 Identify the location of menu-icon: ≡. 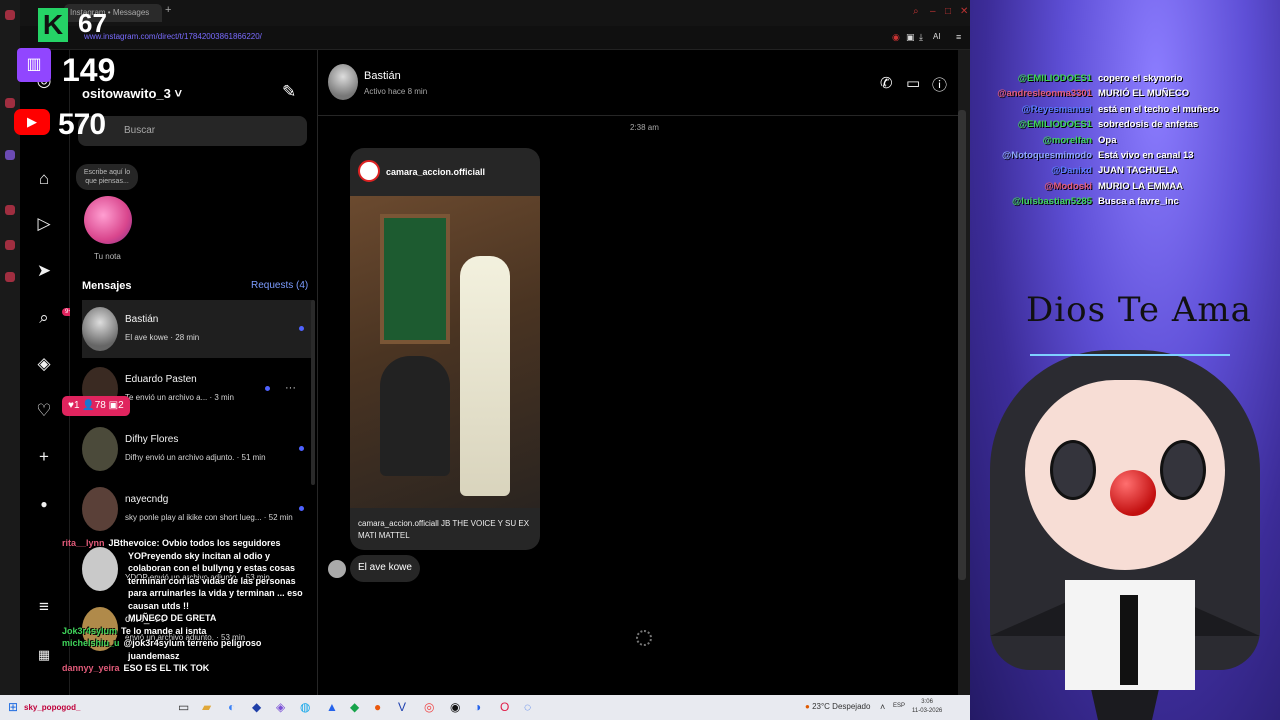
(958, 37).